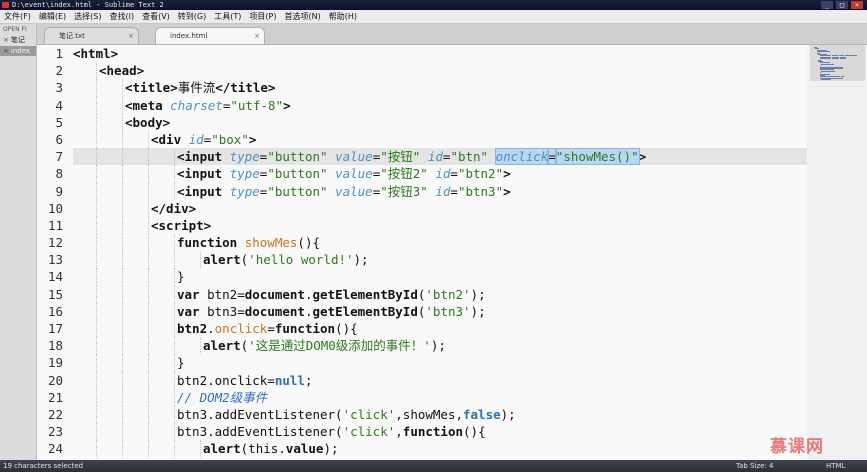 This screenshot has height=472, width=867. What do you see at coordinates (440, 122) in the screenshot?
I see `code-line: <body>` at bounding box center [440, 122].